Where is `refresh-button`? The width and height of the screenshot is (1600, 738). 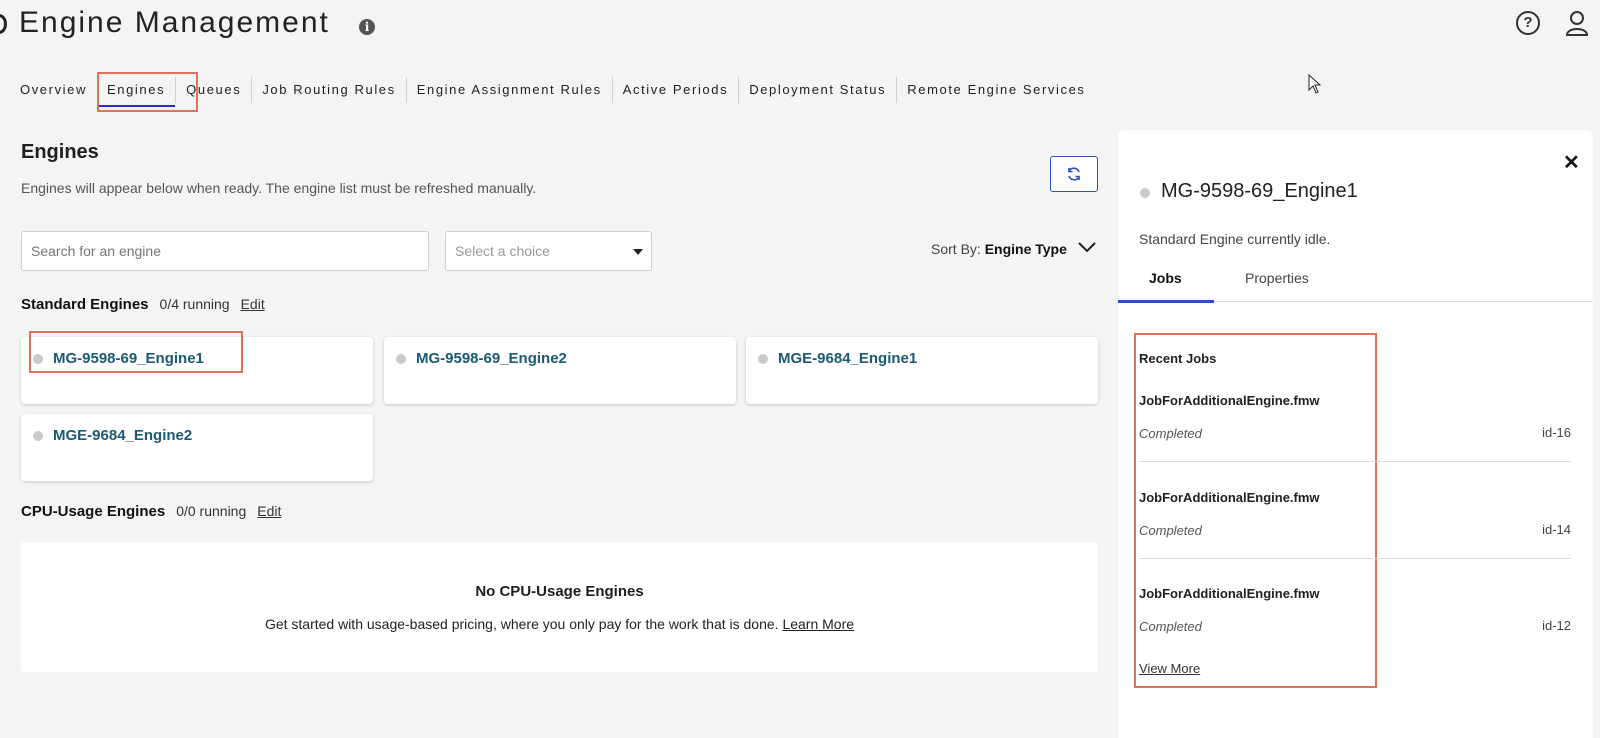
refresh-button is located at coordinates (1074, 174).